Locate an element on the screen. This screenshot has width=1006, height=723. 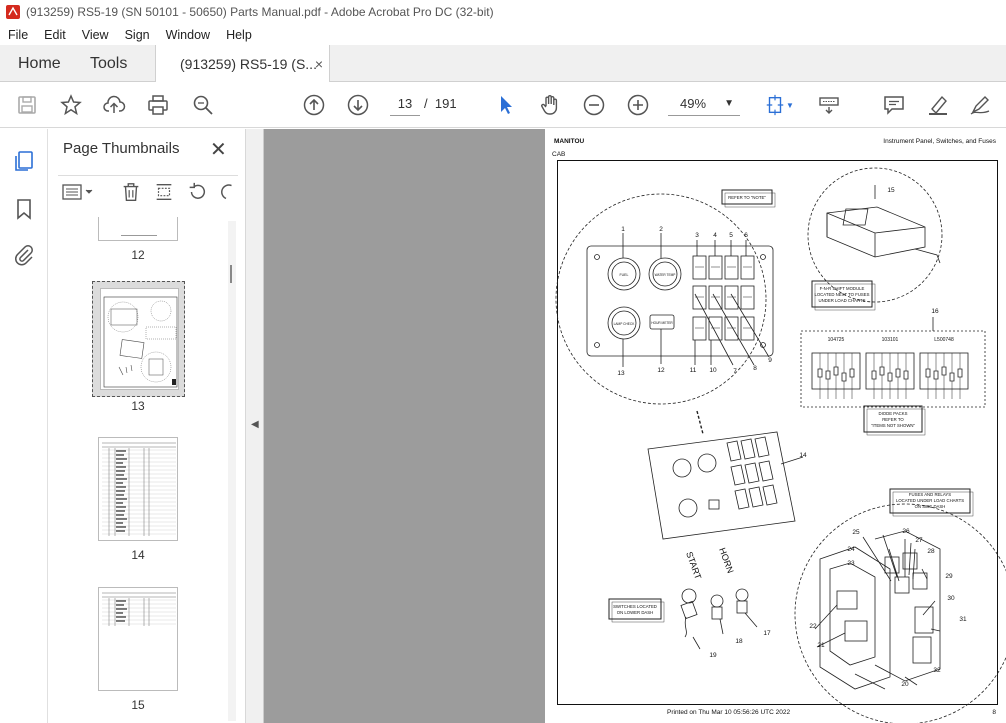
menu-file: File is located at coordinates (18, 35).